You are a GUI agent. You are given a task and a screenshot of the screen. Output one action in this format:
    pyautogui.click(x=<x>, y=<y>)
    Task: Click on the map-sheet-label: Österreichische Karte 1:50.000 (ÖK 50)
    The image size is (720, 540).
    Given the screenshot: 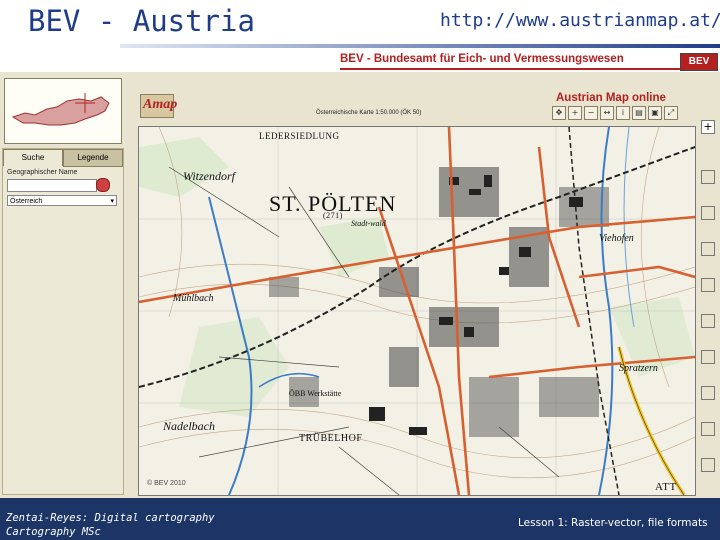 What is the action you would take?
    pyautogui.click(x=369, y=113)
    